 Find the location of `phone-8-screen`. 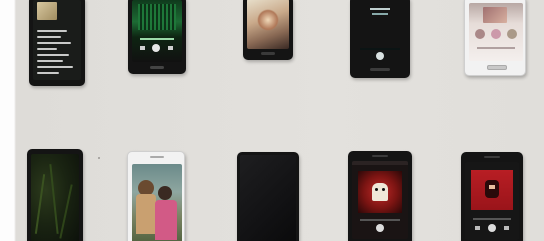

phone-8-screen is located at coordinates (268, 198).